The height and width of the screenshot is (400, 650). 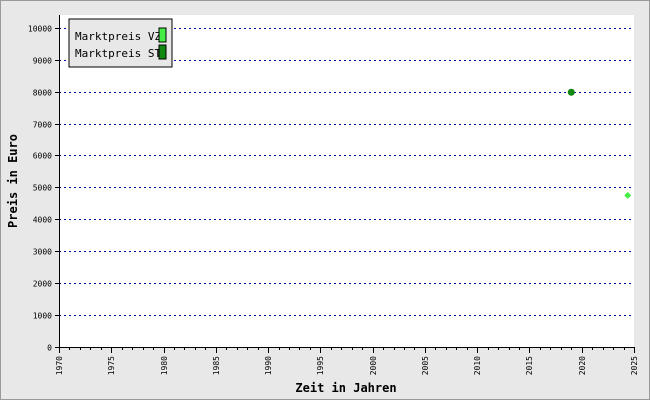 What do you see at coordinates (162, 52) in the screenshot?
I see `legend-swatch-st` at bounding box center [162, 52].